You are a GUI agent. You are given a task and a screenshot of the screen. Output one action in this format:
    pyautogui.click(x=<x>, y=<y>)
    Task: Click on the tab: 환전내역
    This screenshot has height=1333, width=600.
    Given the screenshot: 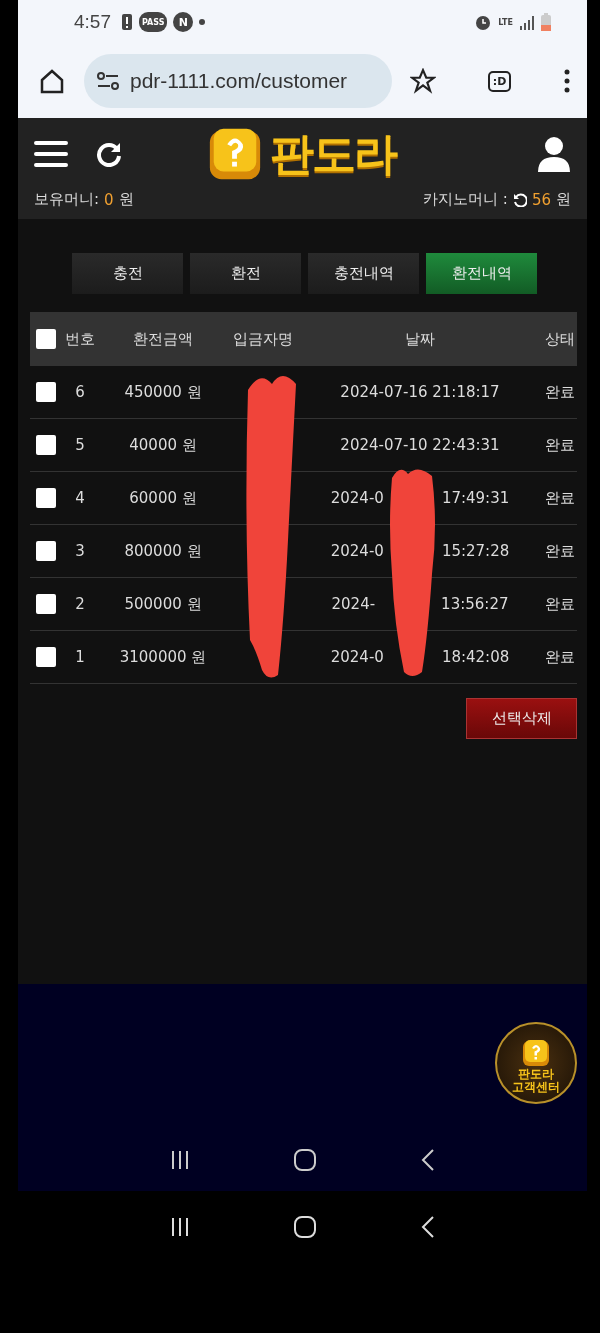 What is the action you would take?
    pyautogui.click(x=481, y=273)
    